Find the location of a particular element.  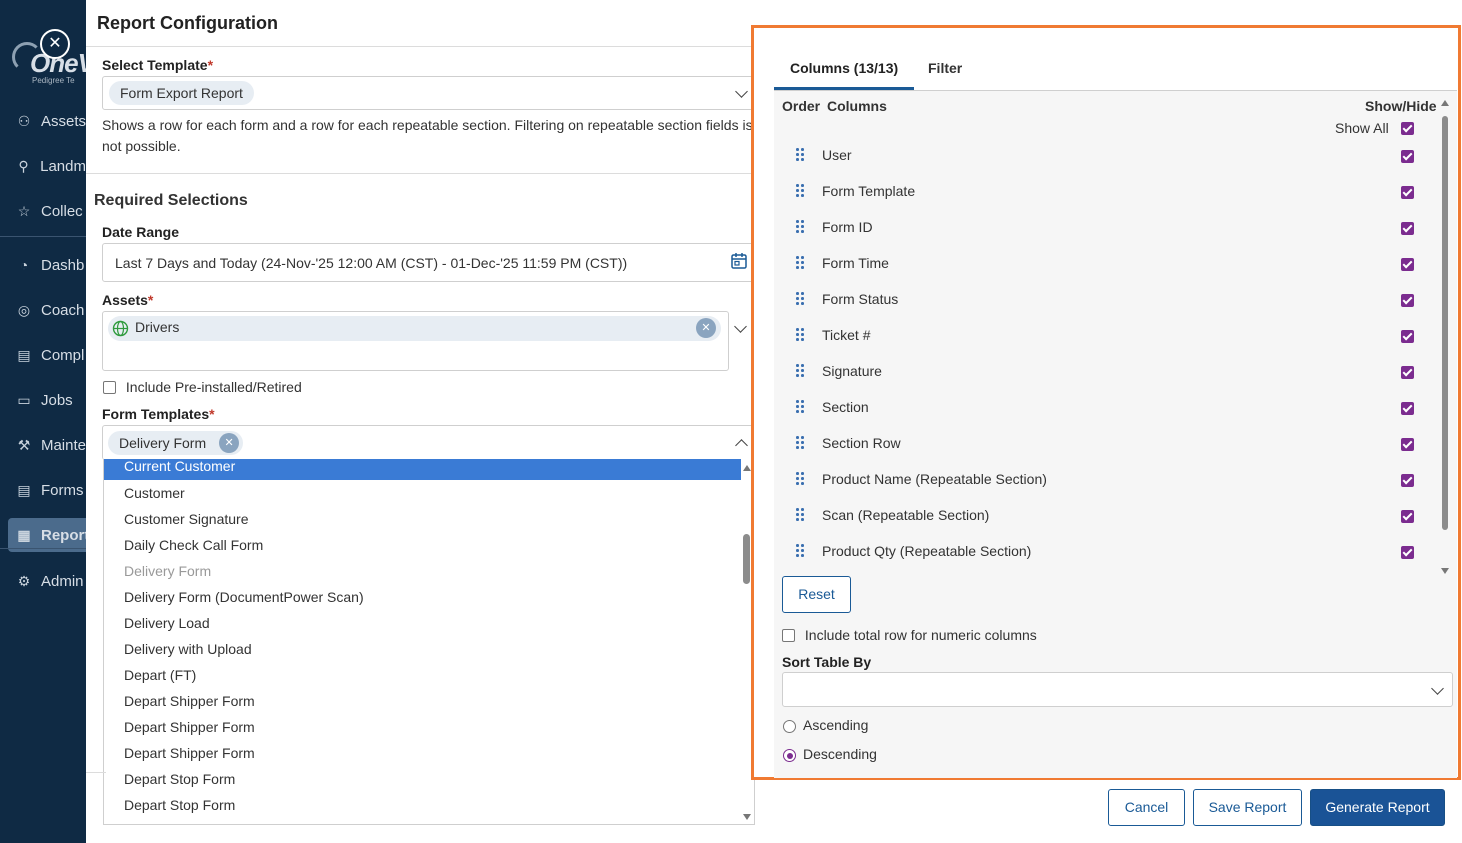

column-row: Section Row is located at coordinates (1094, 444).